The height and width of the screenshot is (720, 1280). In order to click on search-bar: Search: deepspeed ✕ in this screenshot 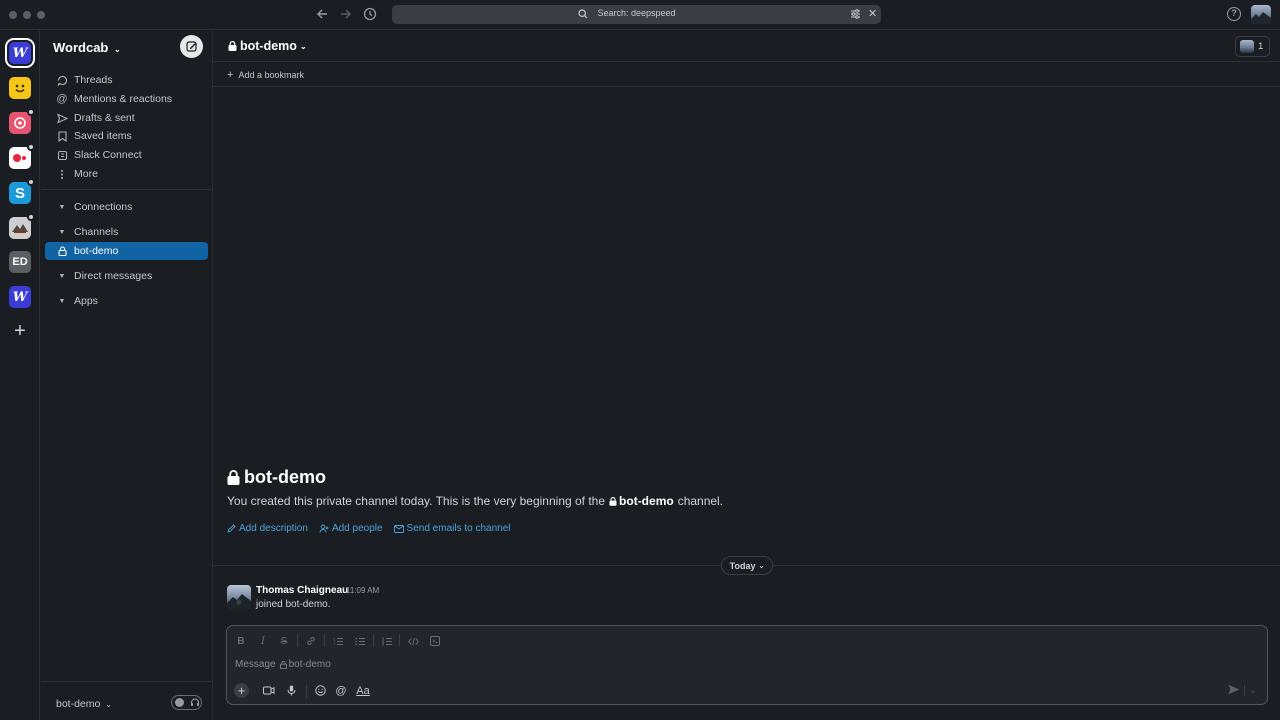, I will do `click(636, 14)`.